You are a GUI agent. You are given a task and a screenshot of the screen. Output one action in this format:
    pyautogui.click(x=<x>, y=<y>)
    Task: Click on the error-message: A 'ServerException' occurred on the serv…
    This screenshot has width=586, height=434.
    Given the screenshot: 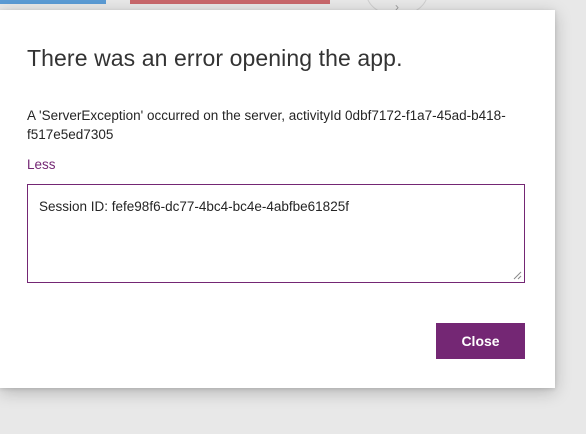 What is the action you would take?
    pyautogui.click(x=266, y=125)
    